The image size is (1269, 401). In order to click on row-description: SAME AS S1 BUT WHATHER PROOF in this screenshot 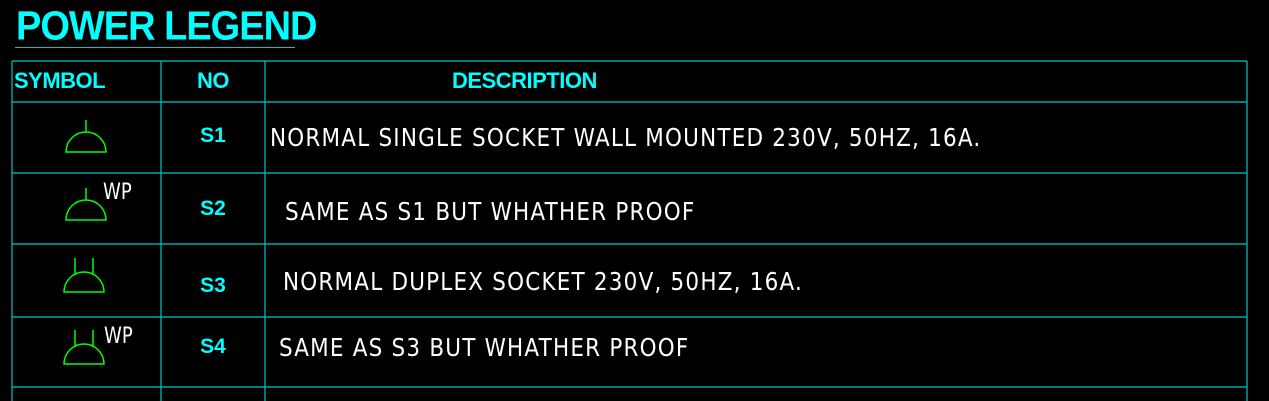, I will do `click(490, 211)`.